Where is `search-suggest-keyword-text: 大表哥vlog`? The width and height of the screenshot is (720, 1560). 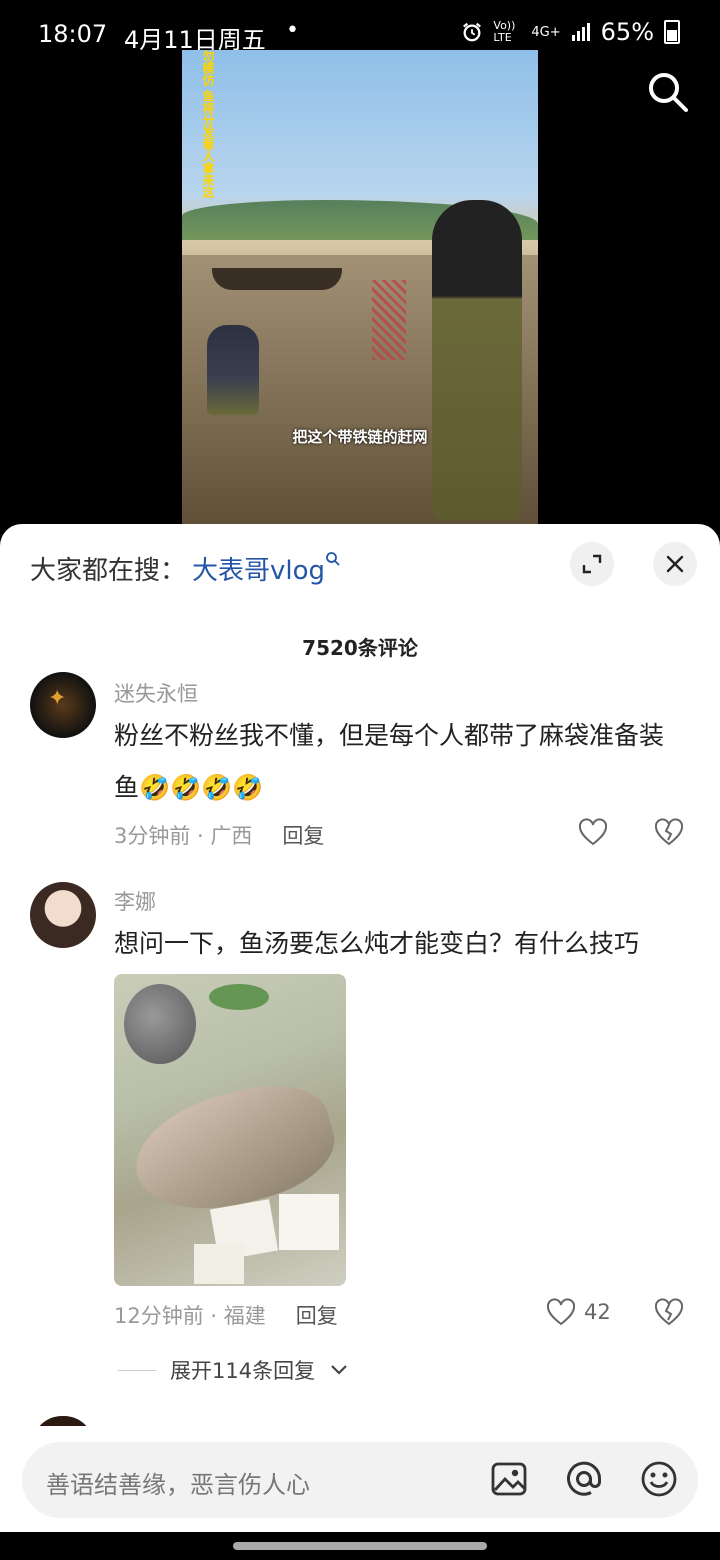 search-suggest-keyword-text: 大表哥vlog is located at coordinates (259, 571).